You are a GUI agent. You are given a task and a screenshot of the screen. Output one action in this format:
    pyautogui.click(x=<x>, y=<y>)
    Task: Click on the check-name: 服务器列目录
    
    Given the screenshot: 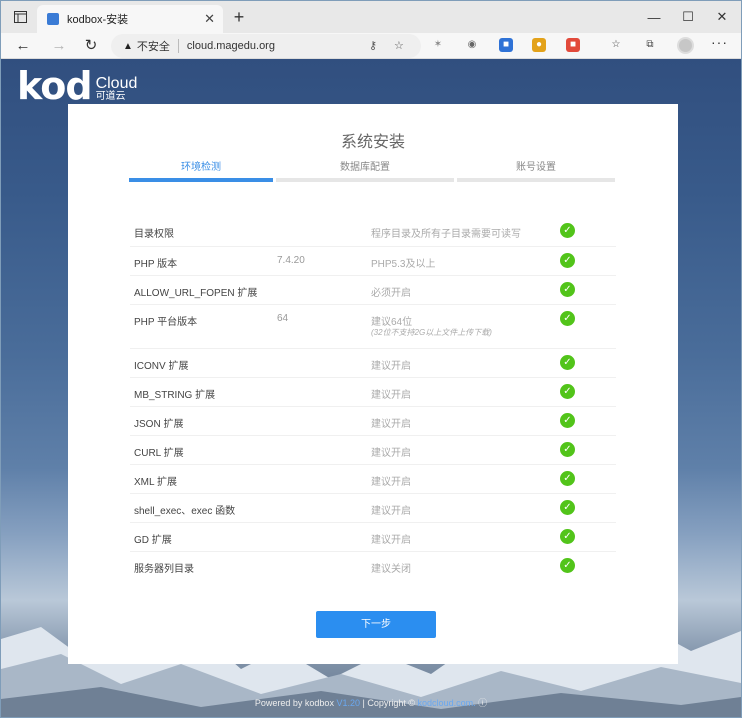 What is the action you would take?
    pyautogui.click(x=164, y=569)
    